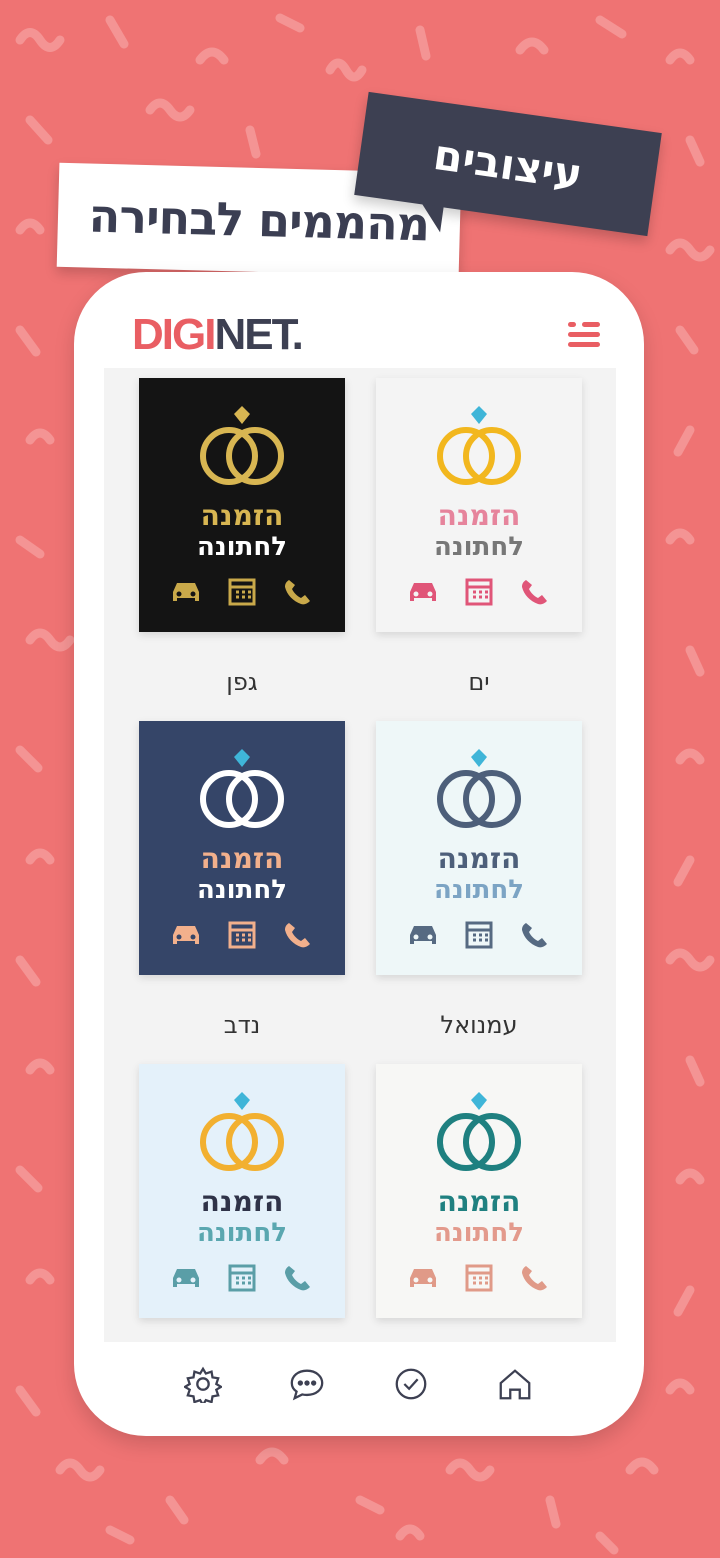 The width and height of the screenshot is (720, 1558). What do you see at coordinates (508, 164) in the screenshot?
I see `headline-title: עיצובים` at bounding box center [508, 164].